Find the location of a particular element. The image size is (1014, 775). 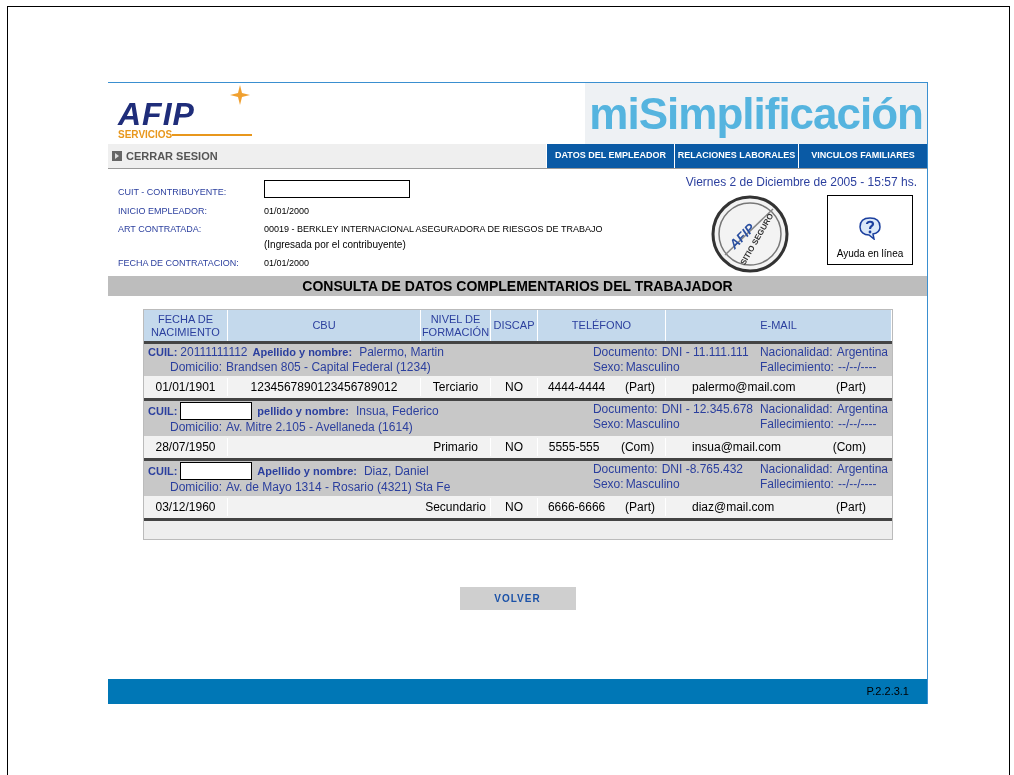

nav-tab: DATOS DEL EMPLEADOR is located at coordinates (610, 156).